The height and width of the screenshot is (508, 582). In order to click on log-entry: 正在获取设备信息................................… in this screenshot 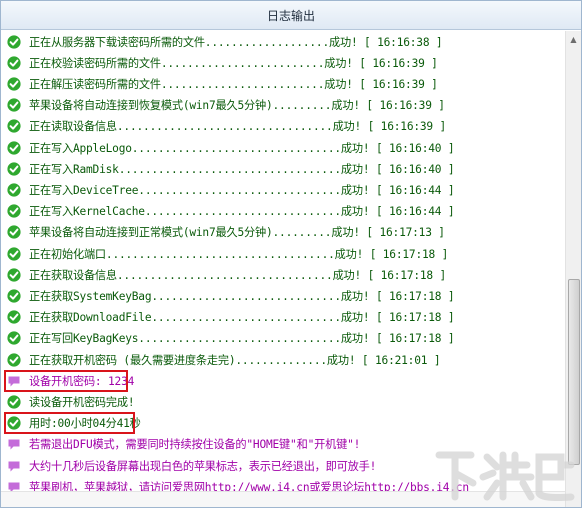, I will do `click(283, 274)`.